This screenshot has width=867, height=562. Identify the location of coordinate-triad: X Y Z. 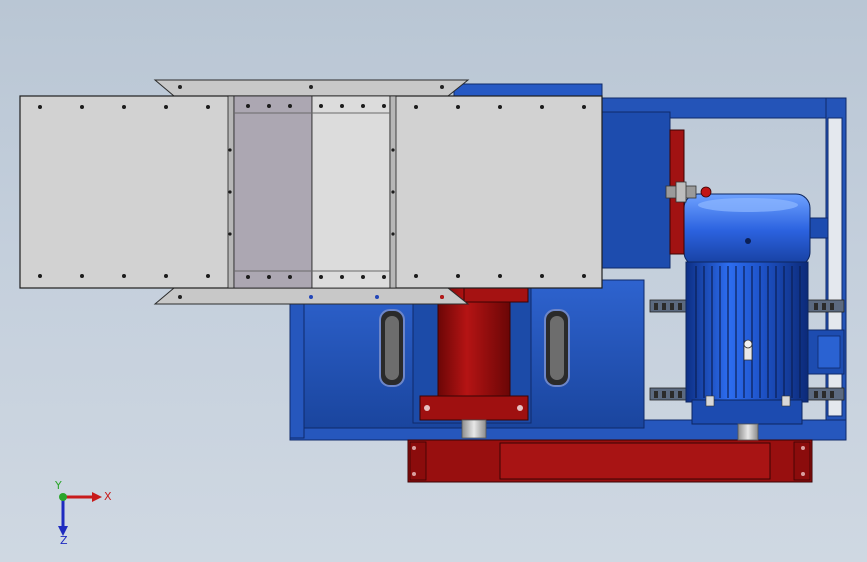
(83, 513).